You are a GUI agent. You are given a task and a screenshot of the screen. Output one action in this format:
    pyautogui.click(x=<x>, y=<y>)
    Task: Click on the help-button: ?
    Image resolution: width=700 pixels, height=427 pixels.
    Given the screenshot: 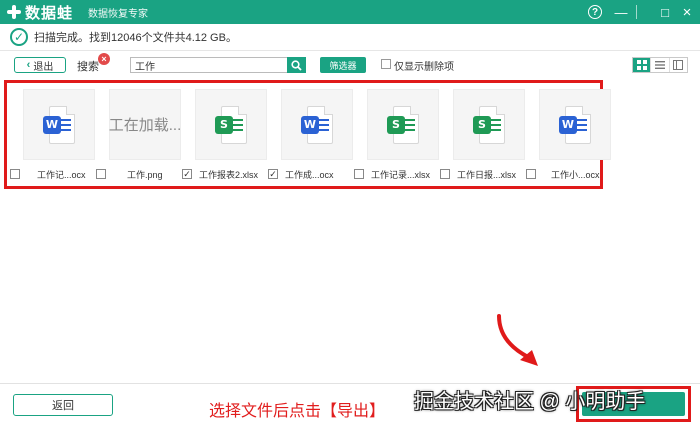 What is the action you would take?
    pyautogui.click(x=595, y=12)
    